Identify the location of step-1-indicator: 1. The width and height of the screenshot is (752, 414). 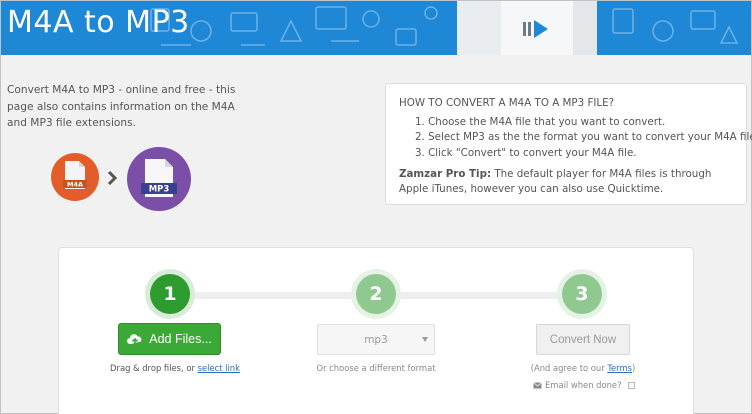
(170, 294).